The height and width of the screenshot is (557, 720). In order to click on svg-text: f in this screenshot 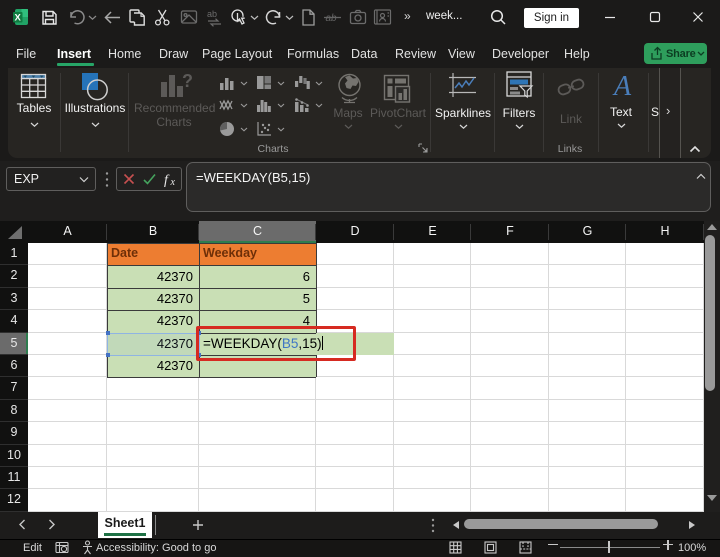, I will do `click(167, 180)`.